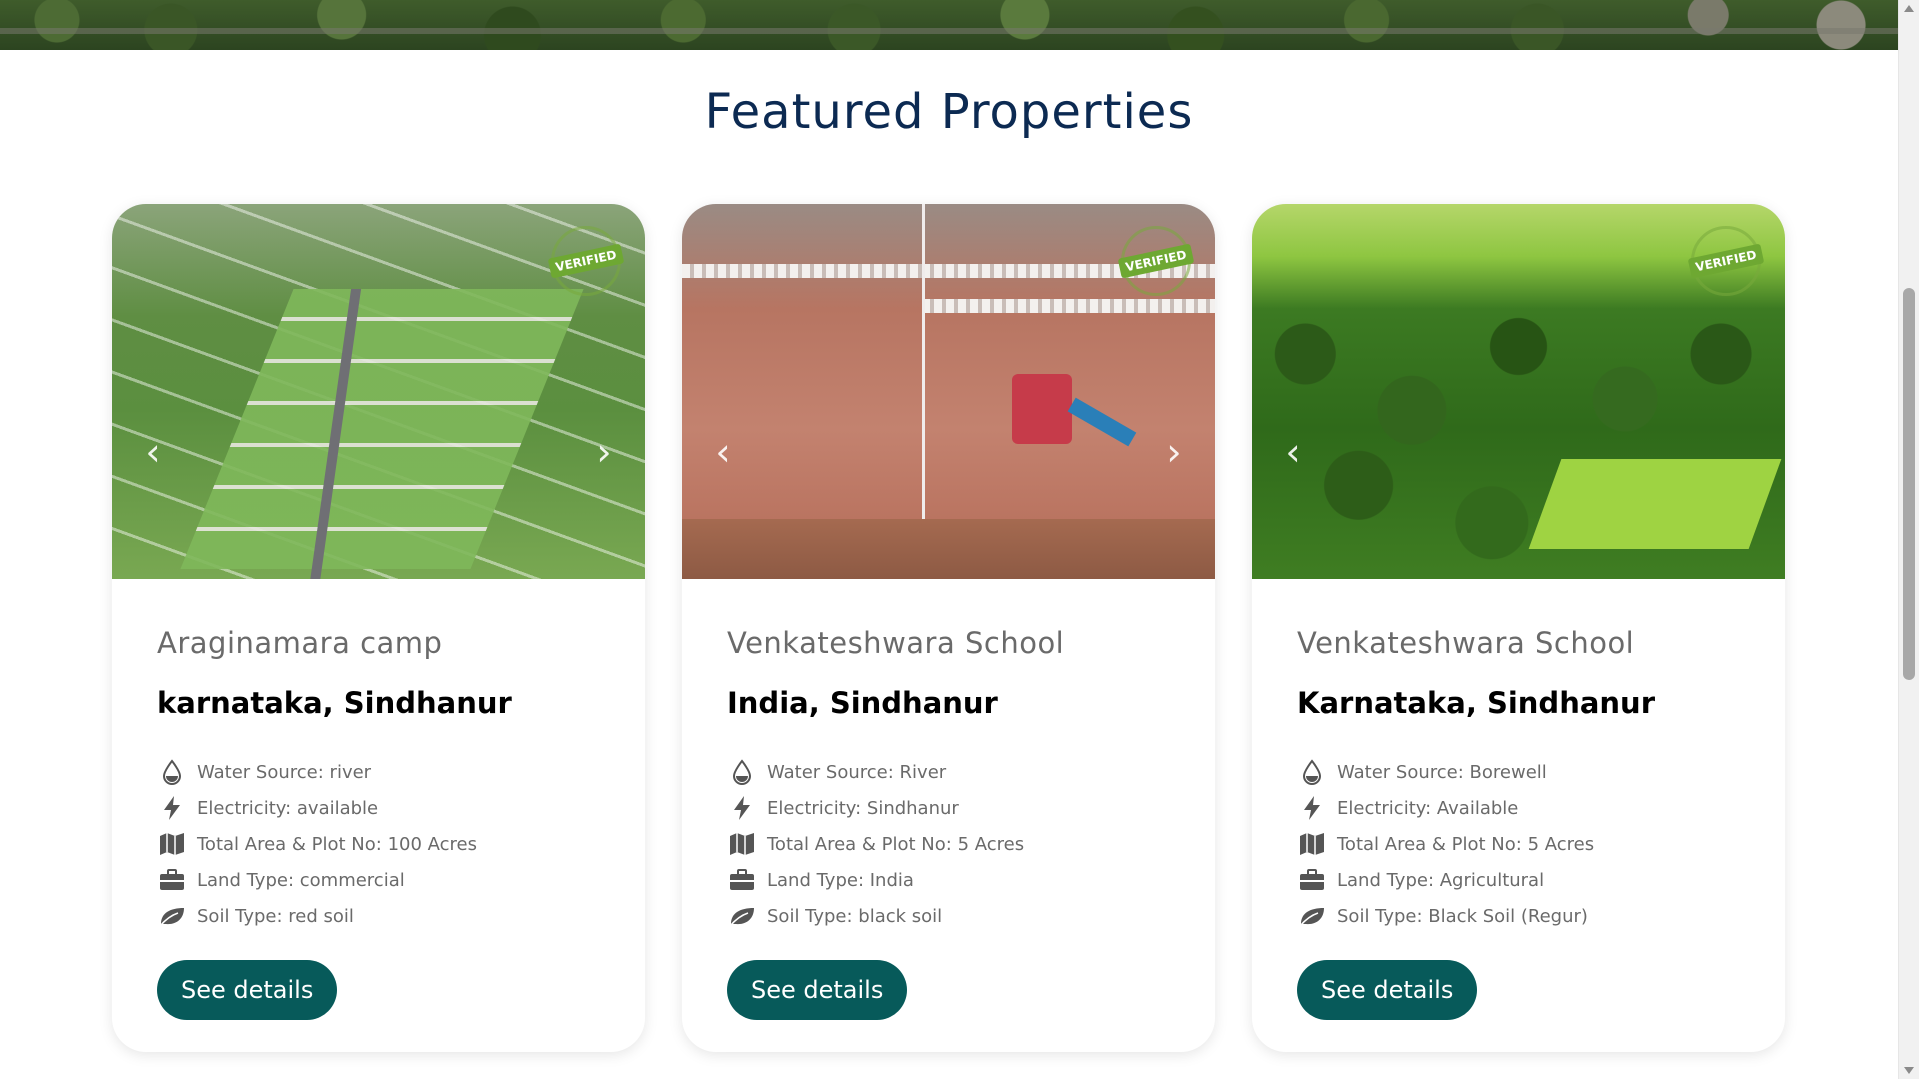  What do you see at coordinates (378, 772) in the screenshot?
I see `feature-water-source: Water Source: river` at bounding box center [378, 772].